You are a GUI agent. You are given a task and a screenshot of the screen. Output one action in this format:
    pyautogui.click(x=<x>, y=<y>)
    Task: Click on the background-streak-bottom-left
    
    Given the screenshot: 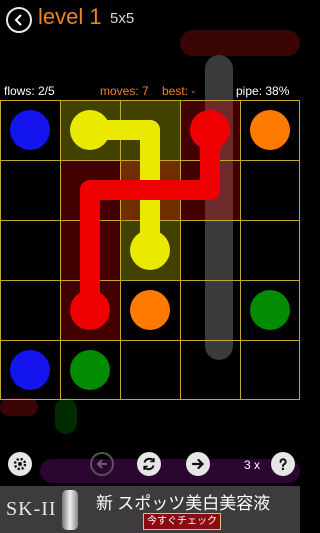 What is the action you would take?
    pyautogui.click(x=19, y=407)
    